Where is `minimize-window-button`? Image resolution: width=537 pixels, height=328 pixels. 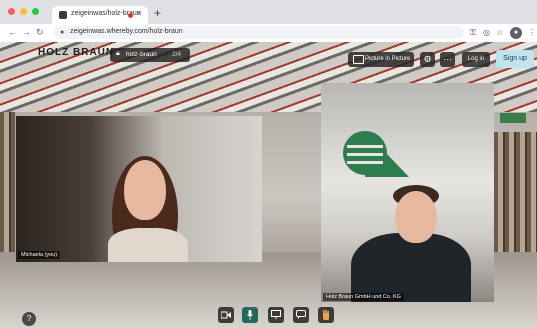
minimize-window-button is located at coordinates (23, 11).